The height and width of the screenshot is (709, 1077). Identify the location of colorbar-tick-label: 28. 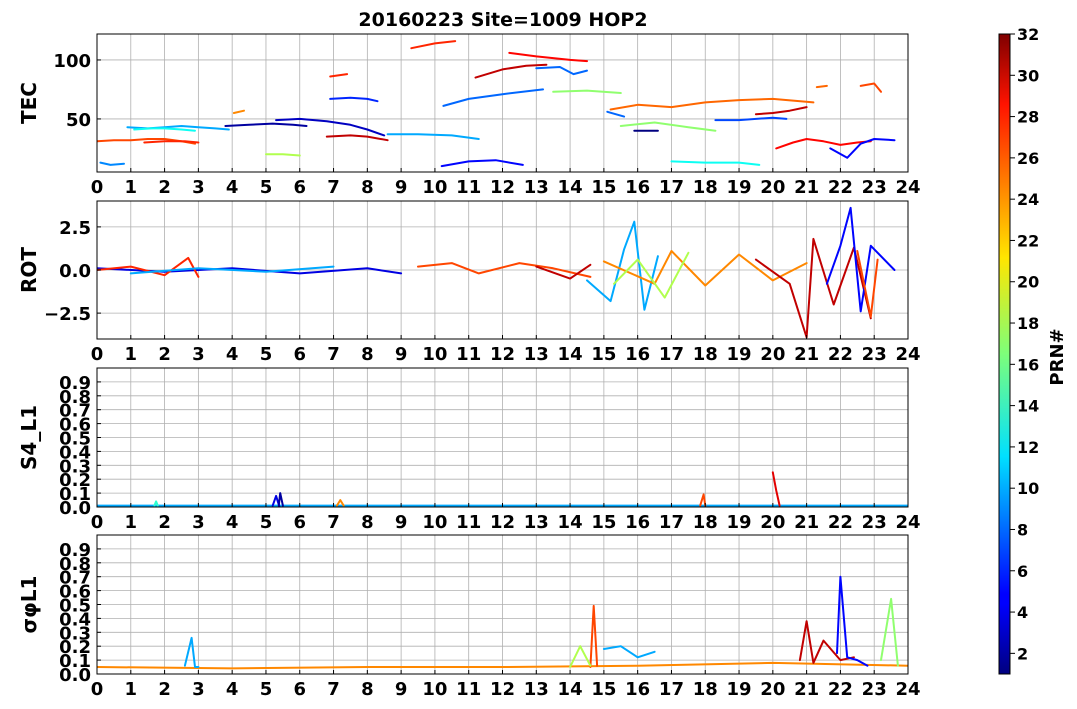
(1028, 117).